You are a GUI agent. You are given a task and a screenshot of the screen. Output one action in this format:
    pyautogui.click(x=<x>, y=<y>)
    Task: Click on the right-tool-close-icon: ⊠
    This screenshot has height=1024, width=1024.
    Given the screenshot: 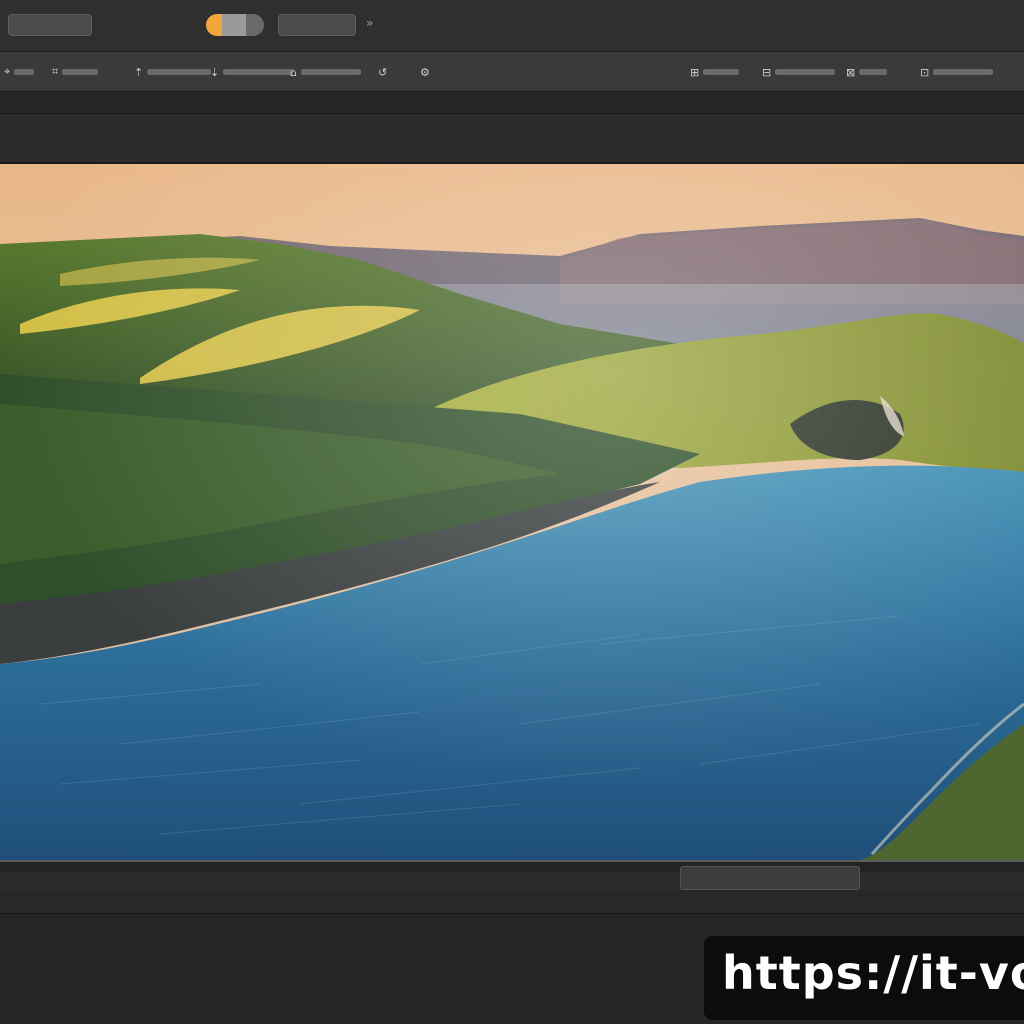 What is the action you would take?
    pyautogui.click(x=867, y=72)
    